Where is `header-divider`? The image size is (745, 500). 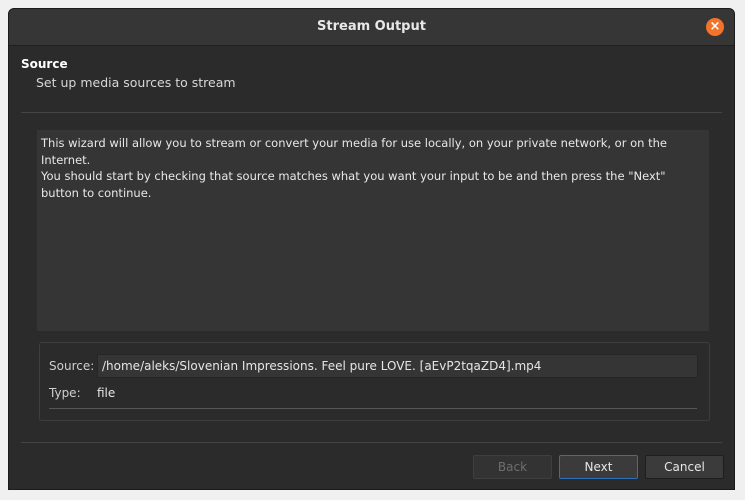 header-divider is located at coordinates (371, 112).